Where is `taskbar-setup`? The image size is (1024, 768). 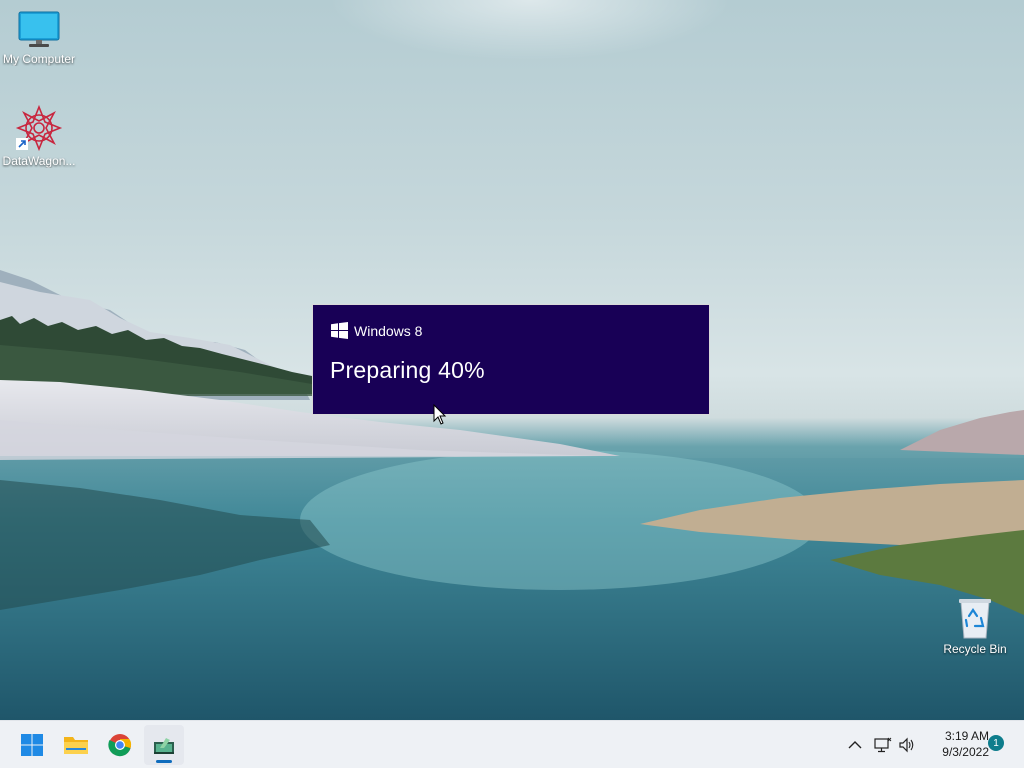 taskbar-setup is located at coordinates (164, 745).